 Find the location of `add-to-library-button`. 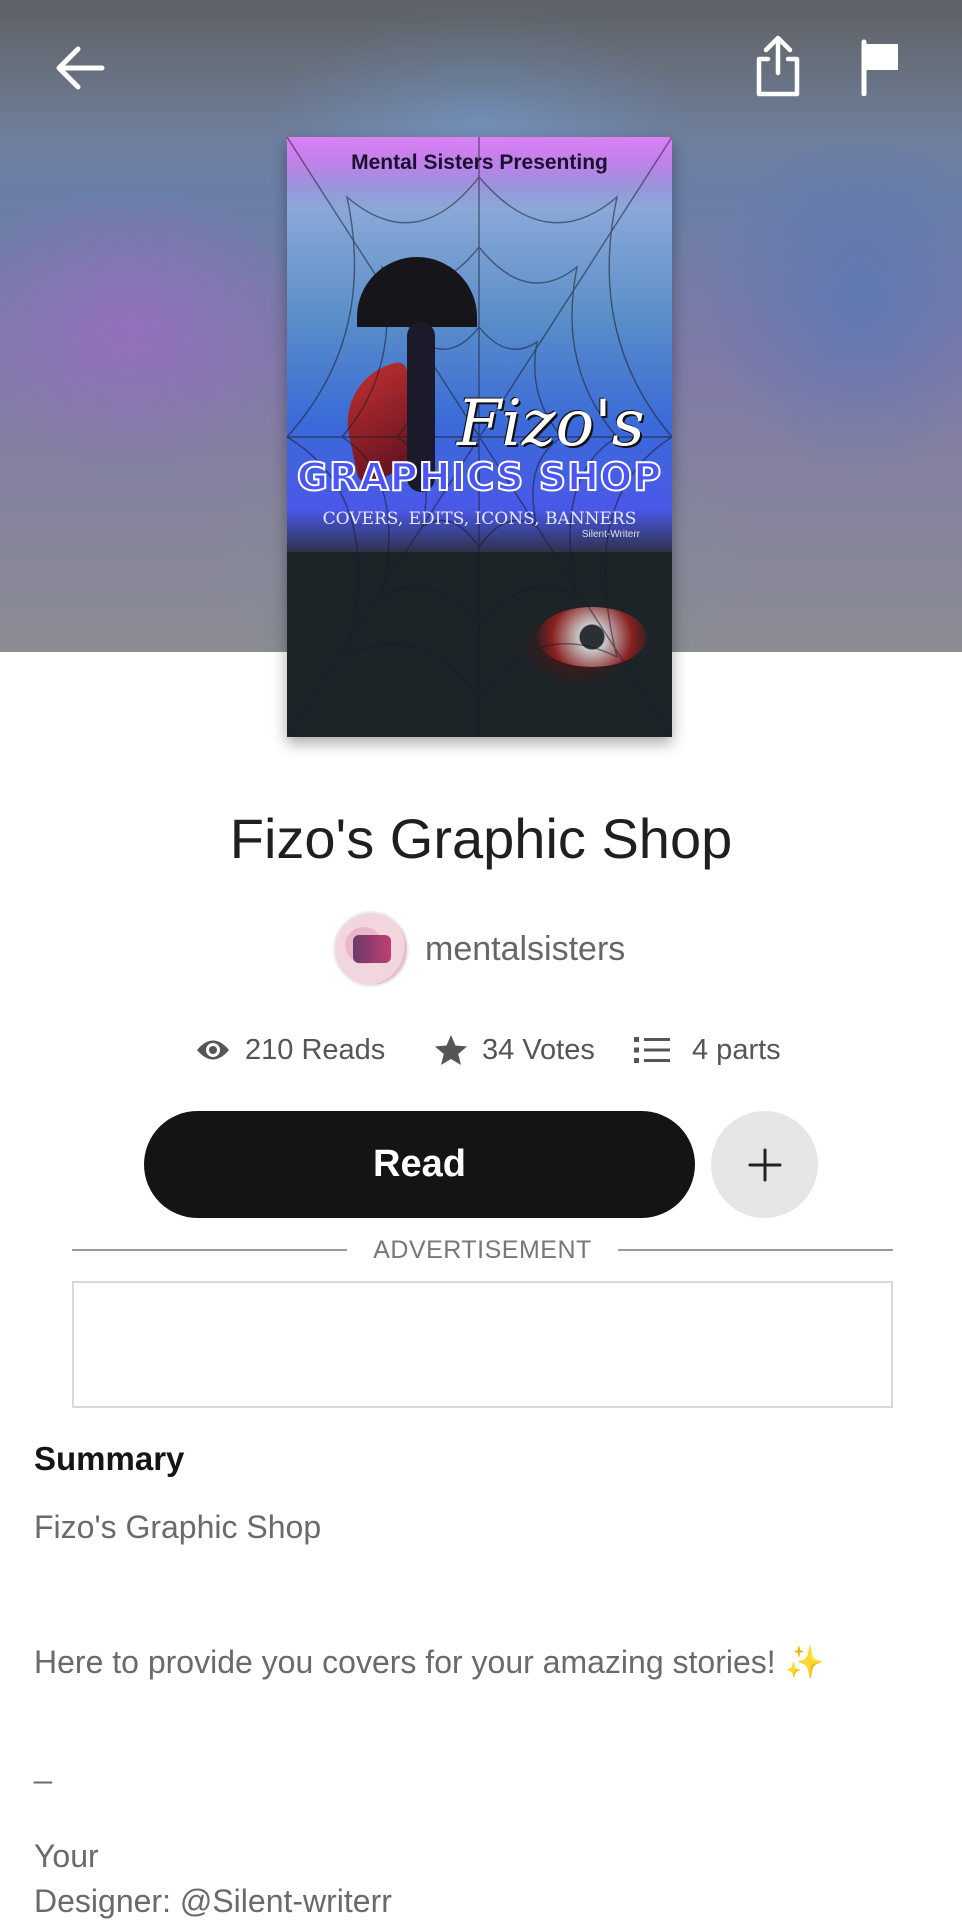

add-to-library-button is located at coordinates (764, 1164).